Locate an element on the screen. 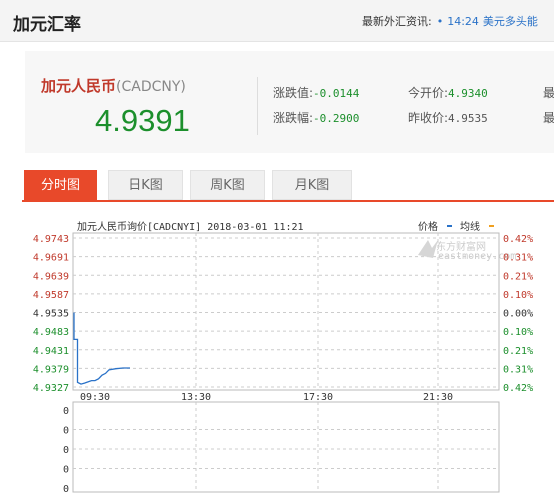 The width and height of the screenshot is (554, 502). volume-axis: 0 0 0 0 0 is located at coordinates (66, 450).